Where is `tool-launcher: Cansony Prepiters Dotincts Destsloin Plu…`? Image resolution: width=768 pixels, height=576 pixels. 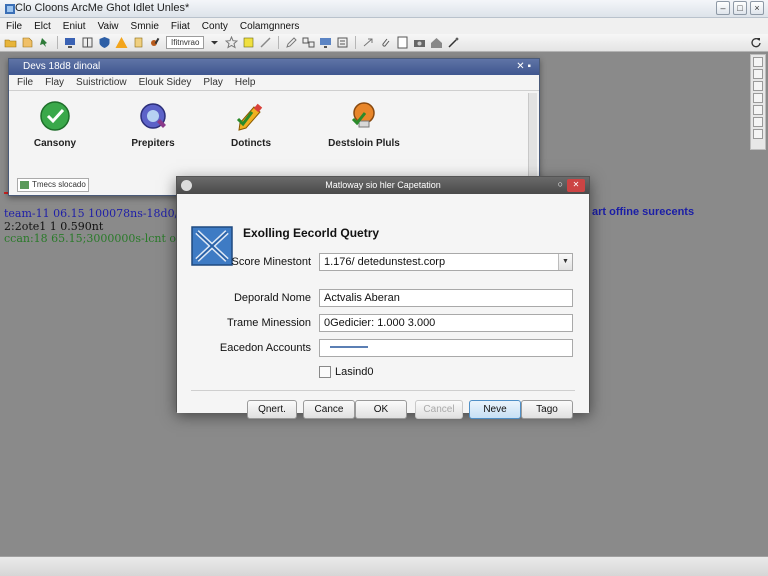 tool-launcher: Cansony Prepiters Dotincts Destsloin Plu… is located at coordinates (274, 120).